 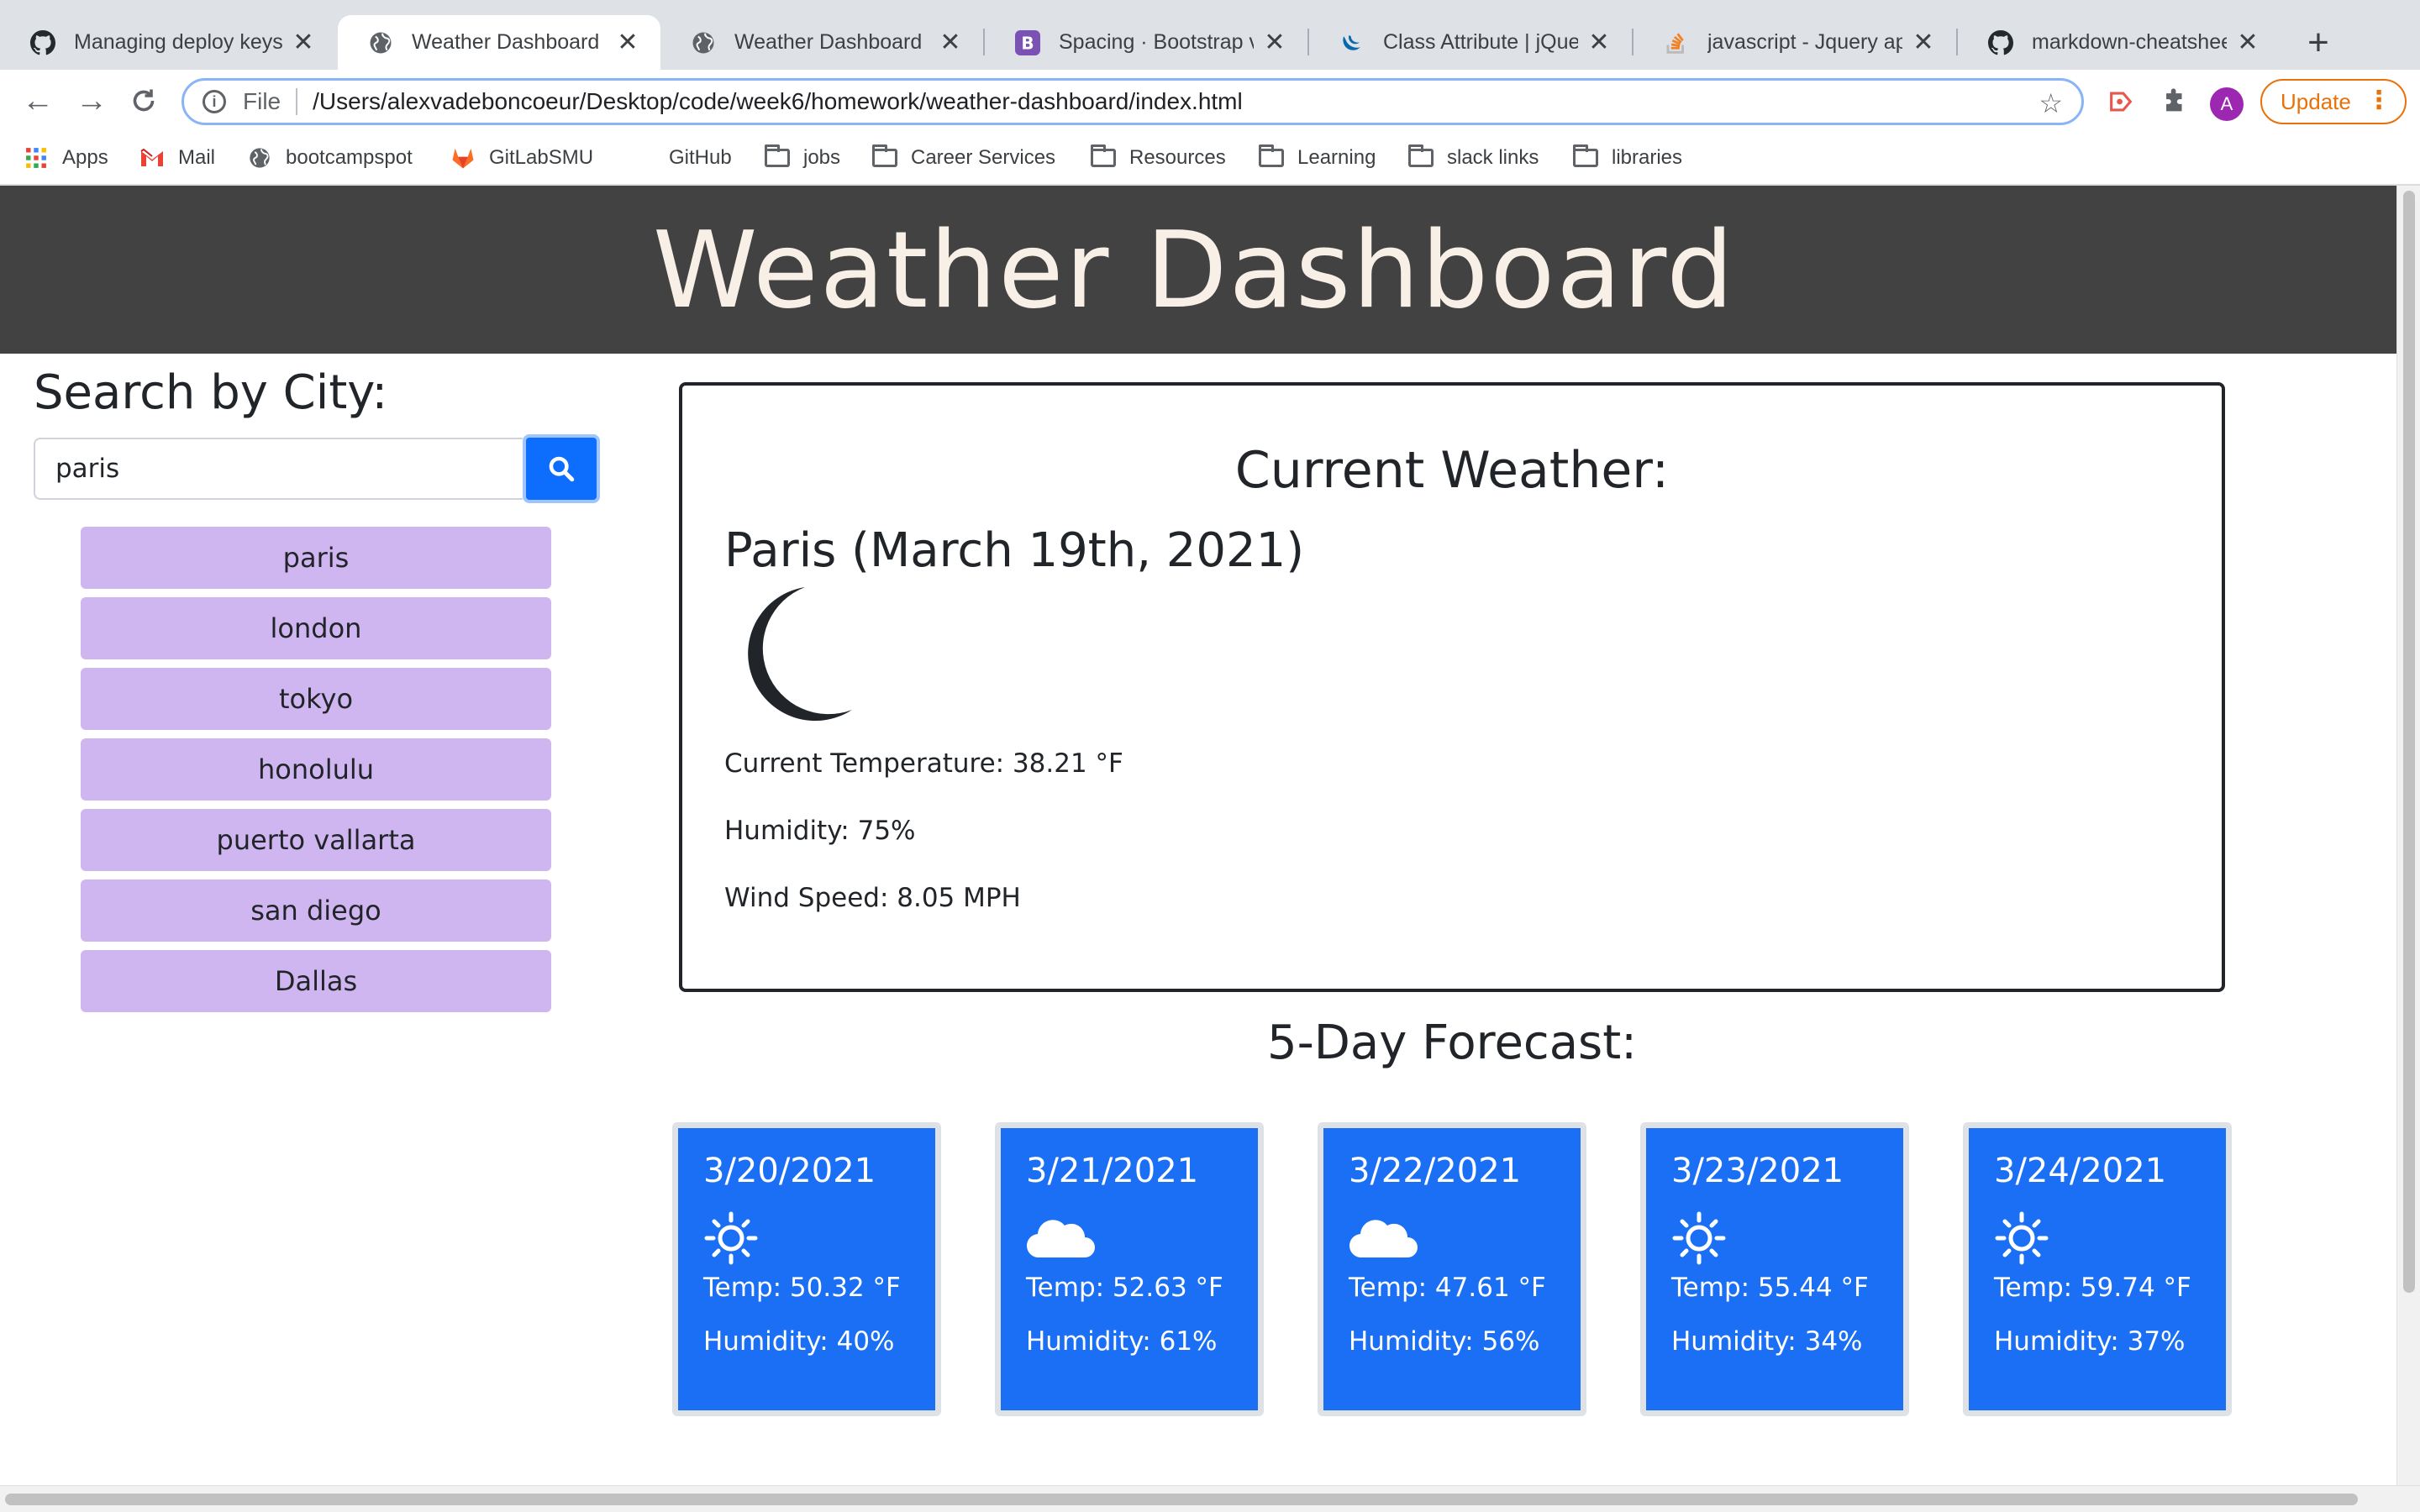 What do you see at coordinates (1130, 1269) in the screenshot?
I see `forecast-card: 3/21/2021 Temp: 52.63 °F Humidity: 61%` at bounding box center [1130, 1269].